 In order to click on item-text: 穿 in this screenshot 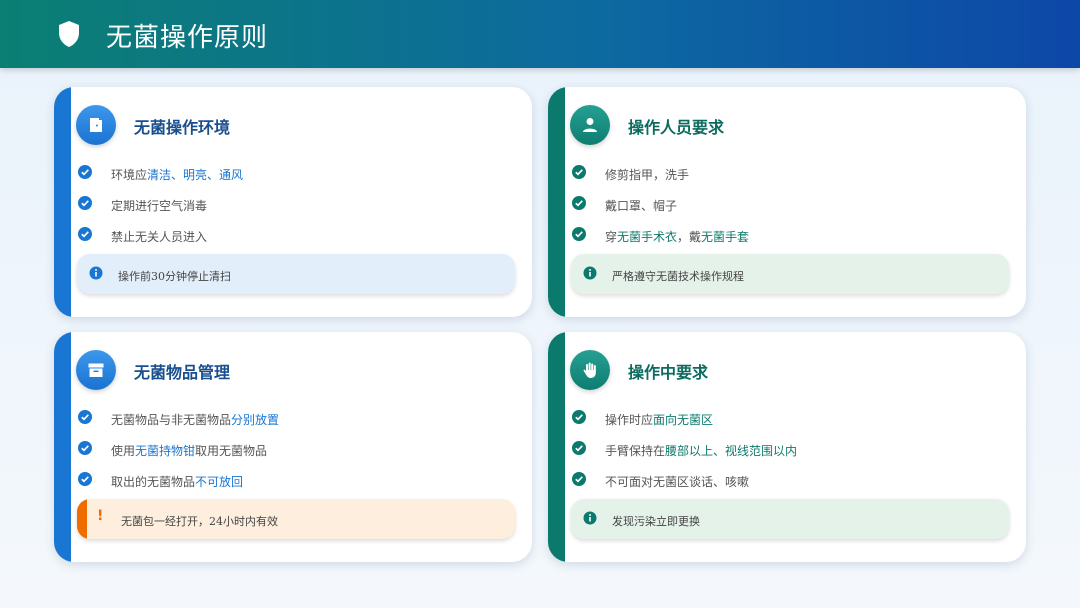, I will do `click(611, 237)`.